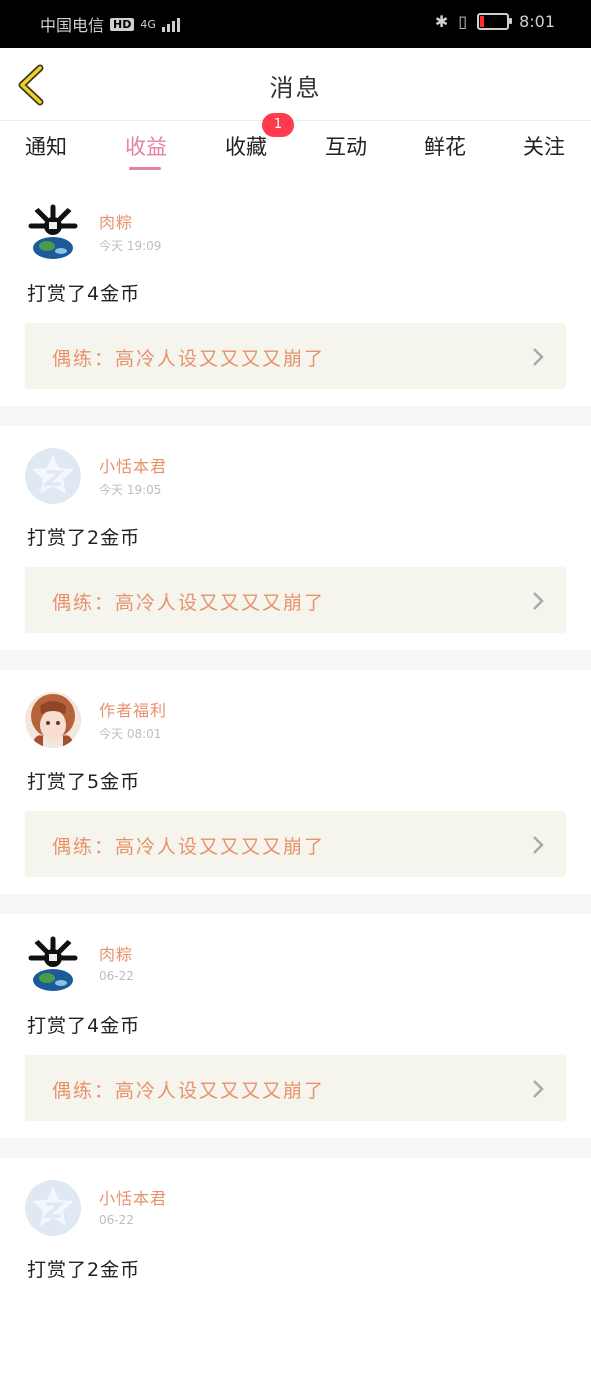 This screenshot has width=591, height=1382. I want to click on unread-badge: 1, so click(278, 125).